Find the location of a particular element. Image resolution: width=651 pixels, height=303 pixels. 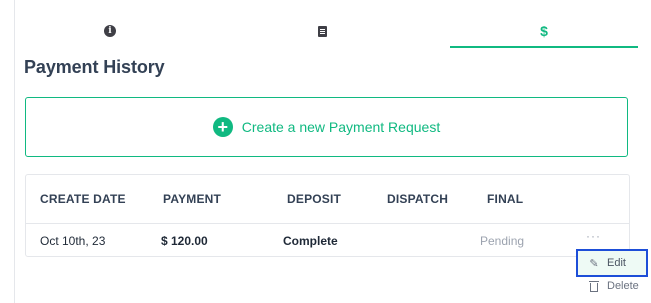

row-actions-menu: ✎ Edit Delete is located at coordinates (612, 273).